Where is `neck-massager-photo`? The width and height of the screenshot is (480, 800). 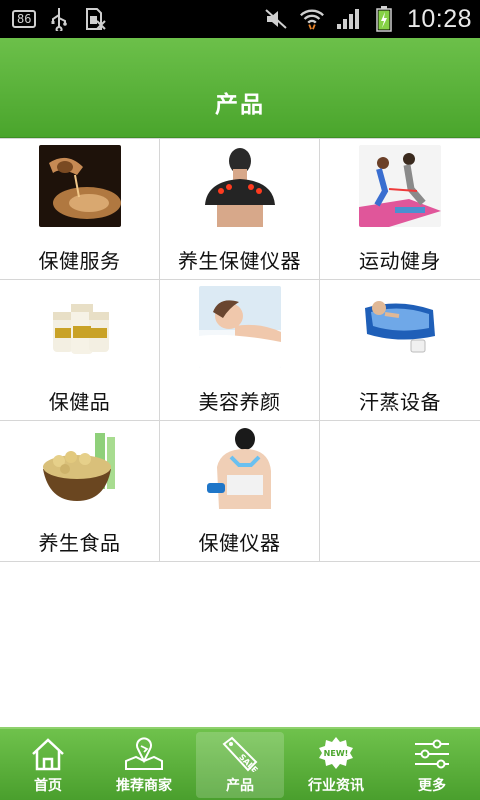 neck-massager-photo is located at coordinates (239, 468).